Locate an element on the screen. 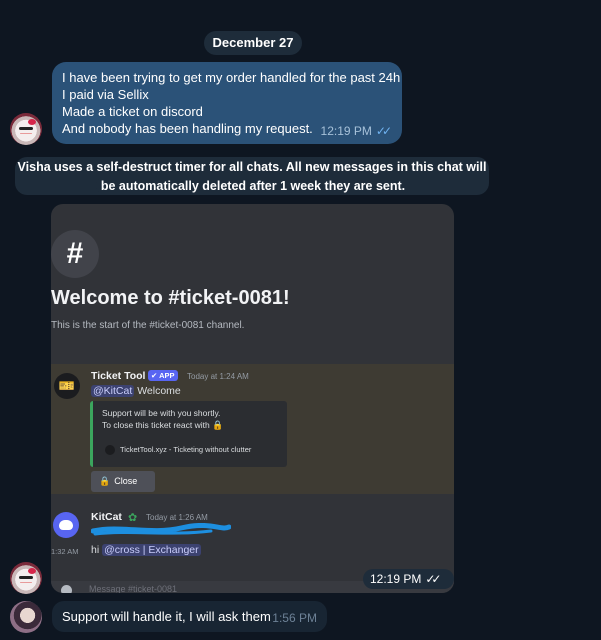 The height and width of the screenshot is (640, 601). app-badge: ✔ APP is located at coordinates (163, 375).